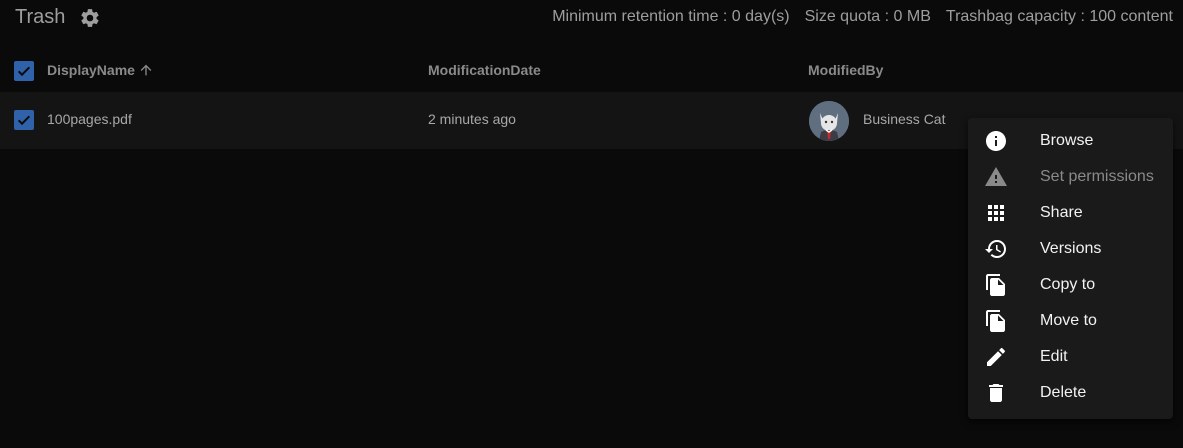  I want to click on menu-item-browse: Browse, so click(1070, 141).